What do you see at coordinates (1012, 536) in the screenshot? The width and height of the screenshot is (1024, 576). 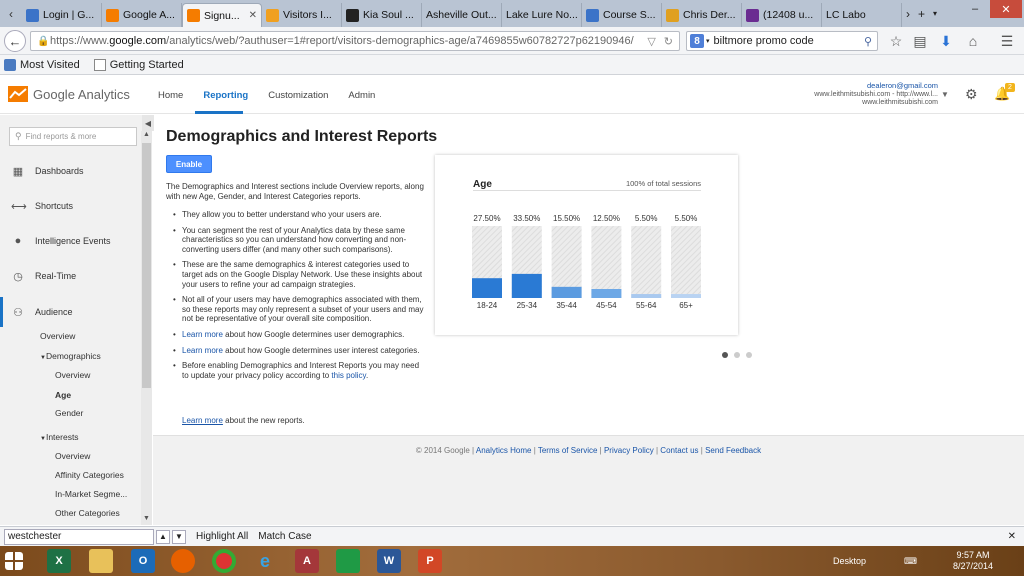 I see `close-find-bar-icon: ✕` at bounding box center [1012, 536].